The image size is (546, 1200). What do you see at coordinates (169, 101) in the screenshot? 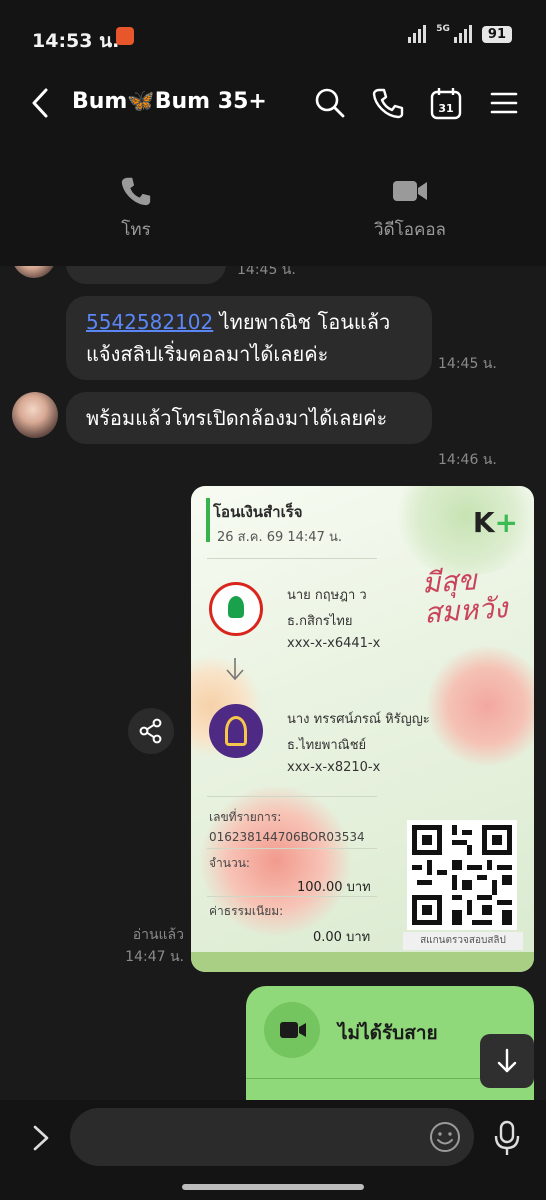
I see `chat-title: Bum🦋Bum 35+` at bounding box center [169, 101].